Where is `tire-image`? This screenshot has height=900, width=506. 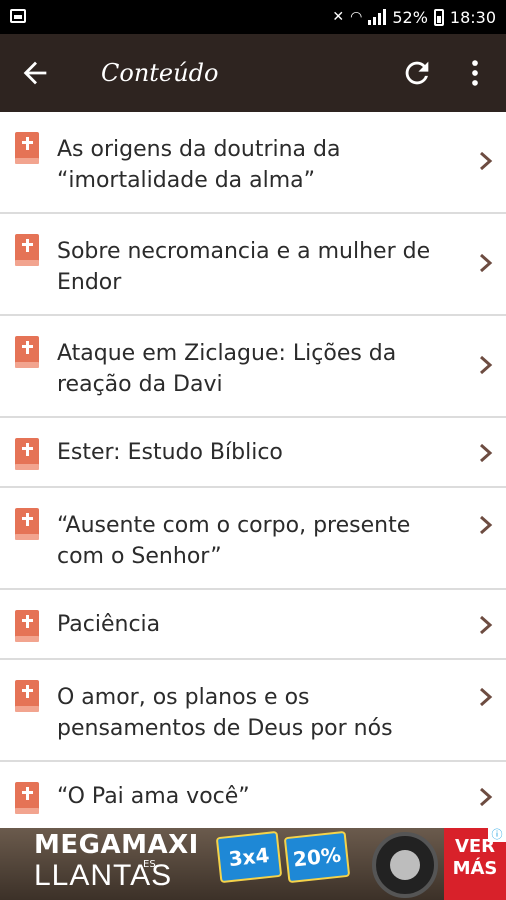 tire-image is located at coordinates (405, 865).